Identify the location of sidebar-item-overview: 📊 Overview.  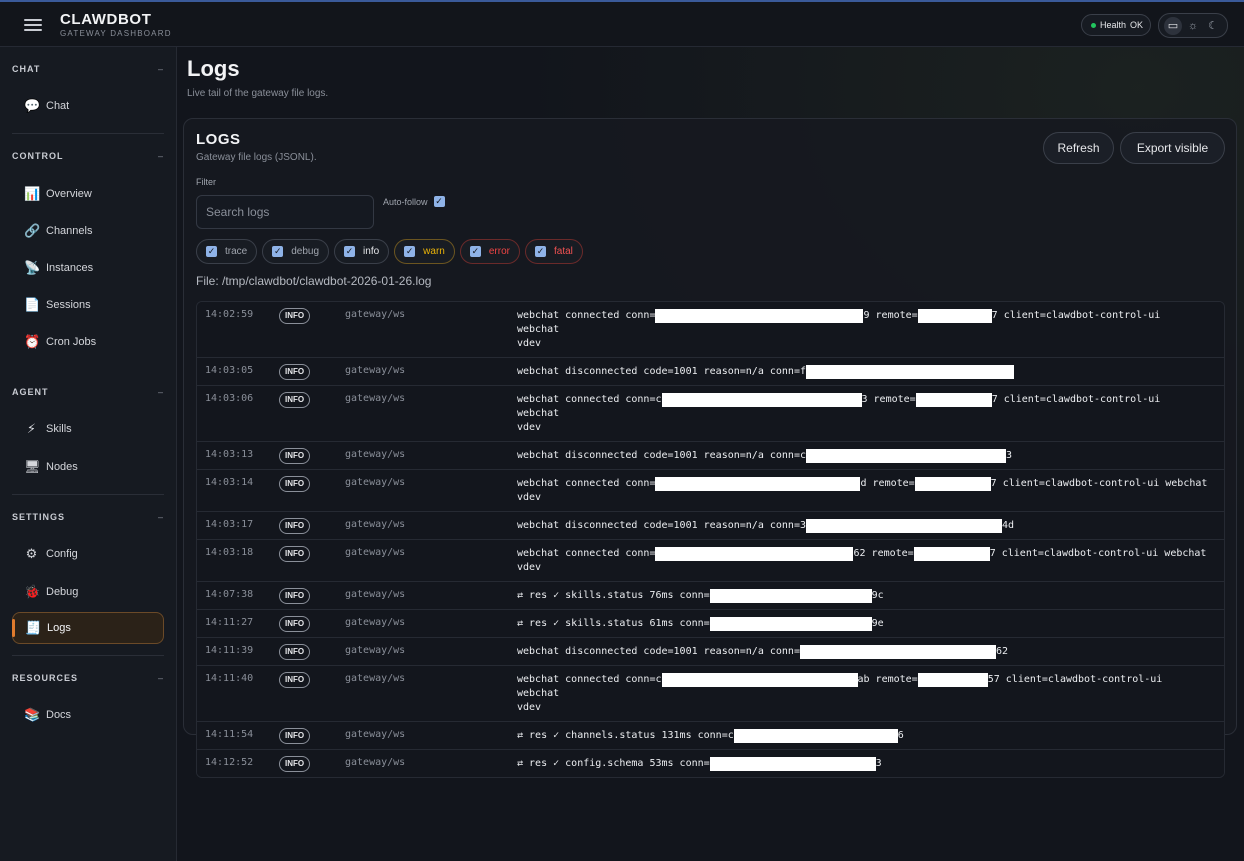
(88, 194).